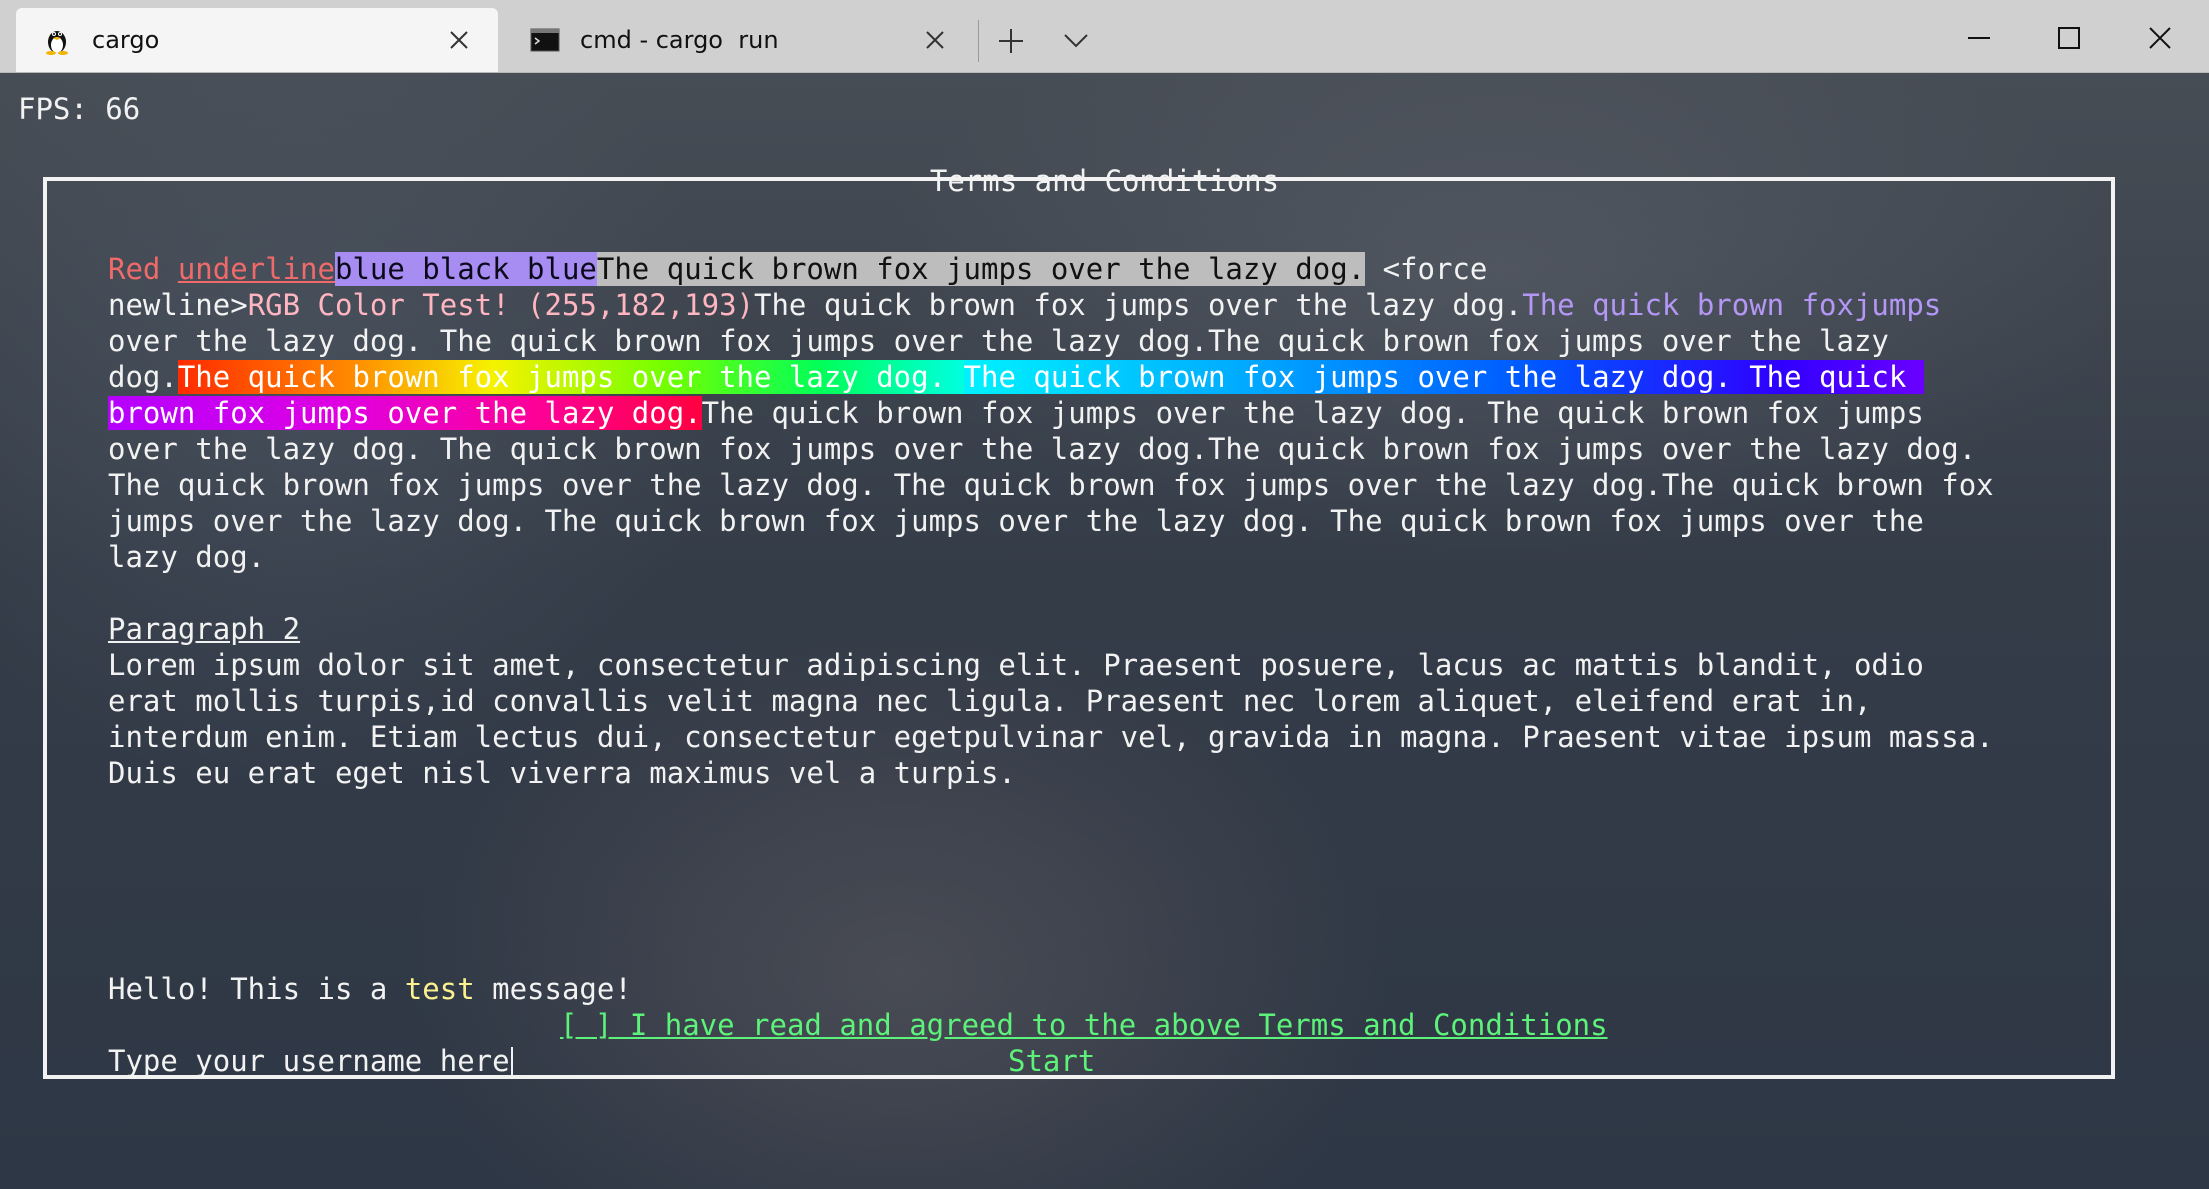 The width and height of the screenshot is (2209, 1189). What do you see at coordinates (405, 413) in the screenshot?
I see `rainbow-text: brown fox jumps over the lazy dog.` at bounding box center [405, 413].